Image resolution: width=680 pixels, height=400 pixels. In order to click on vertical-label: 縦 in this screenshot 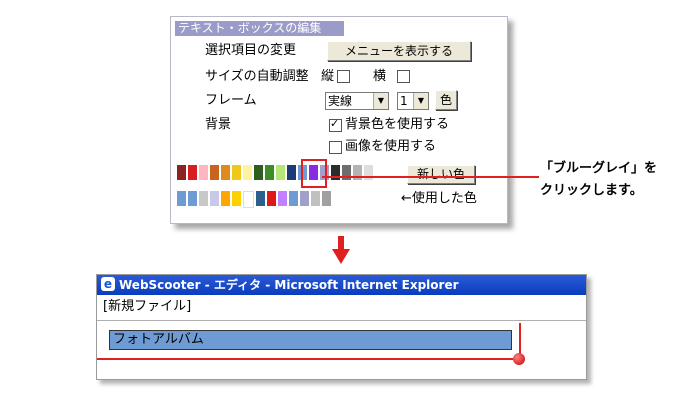, I will do `click(328, 76)`.